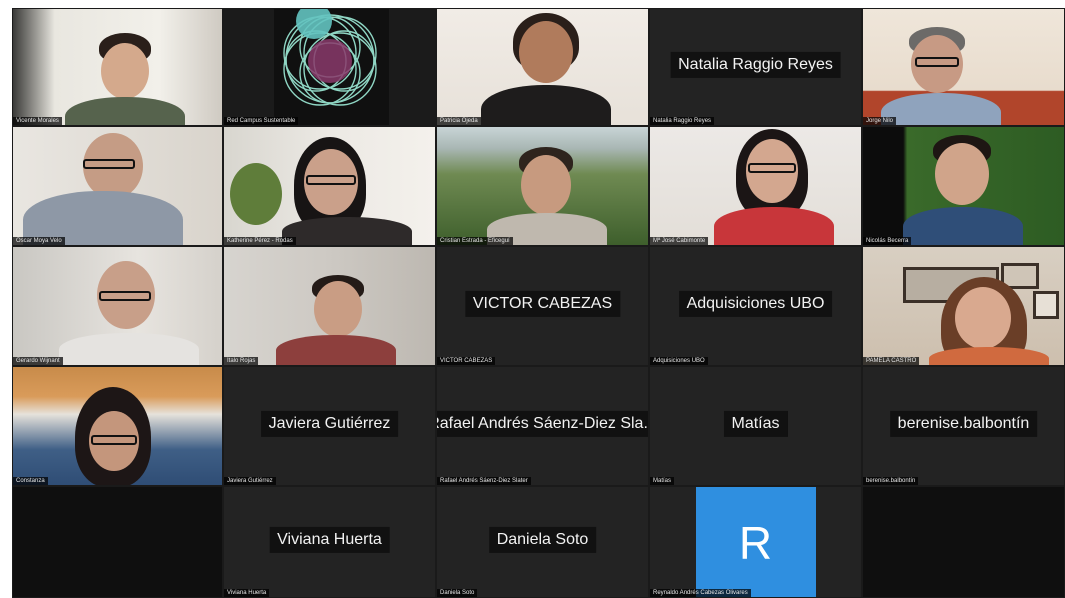 This screenshot has height=598, width=1065. What do you see at coordinates (38, 361) in the screenshot?
I see `participant-name: Gerardo Wijnant` at bounding box center [38, 361].